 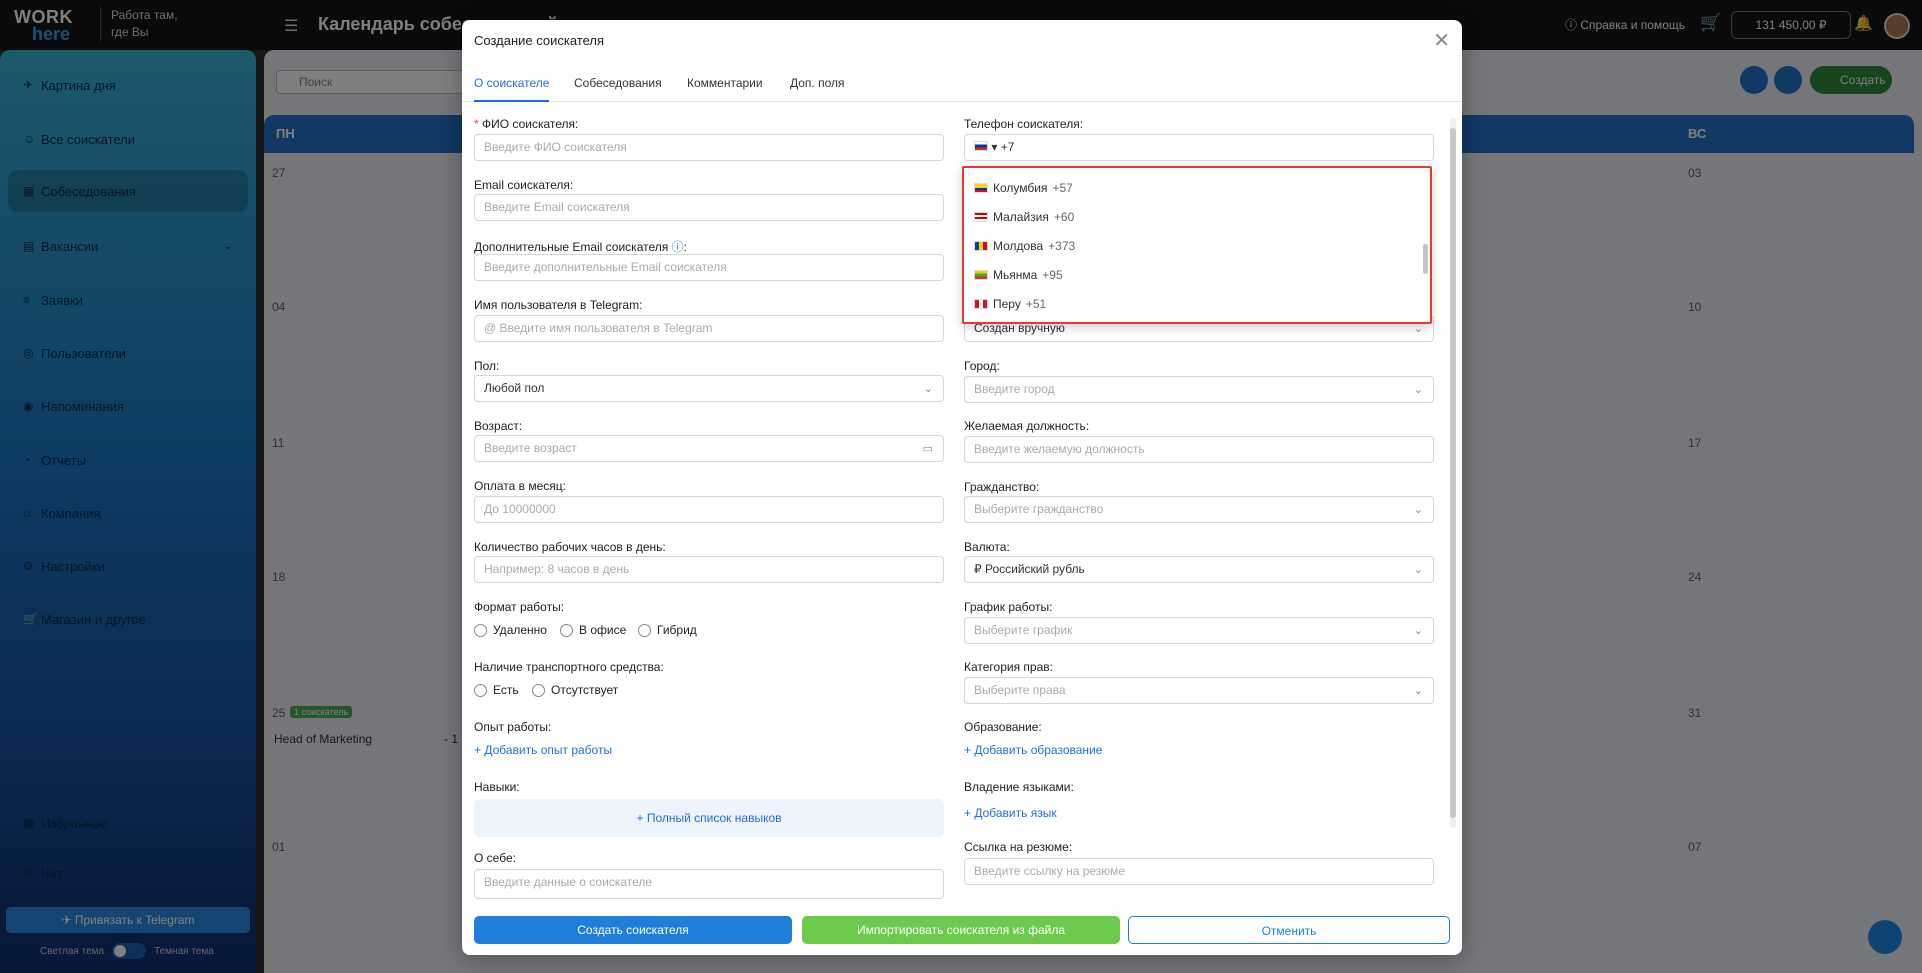 What do you see at coordinates (1010, 813) in the screenshot?
I see `add-language-link: + Добавить язык` at bounding box center [1010, 813].